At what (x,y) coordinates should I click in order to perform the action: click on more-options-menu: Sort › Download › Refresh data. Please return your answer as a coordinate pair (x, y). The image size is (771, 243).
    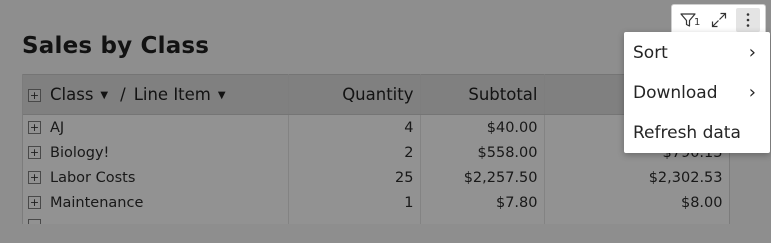
    Looking at the image, I should click on (697, 92).